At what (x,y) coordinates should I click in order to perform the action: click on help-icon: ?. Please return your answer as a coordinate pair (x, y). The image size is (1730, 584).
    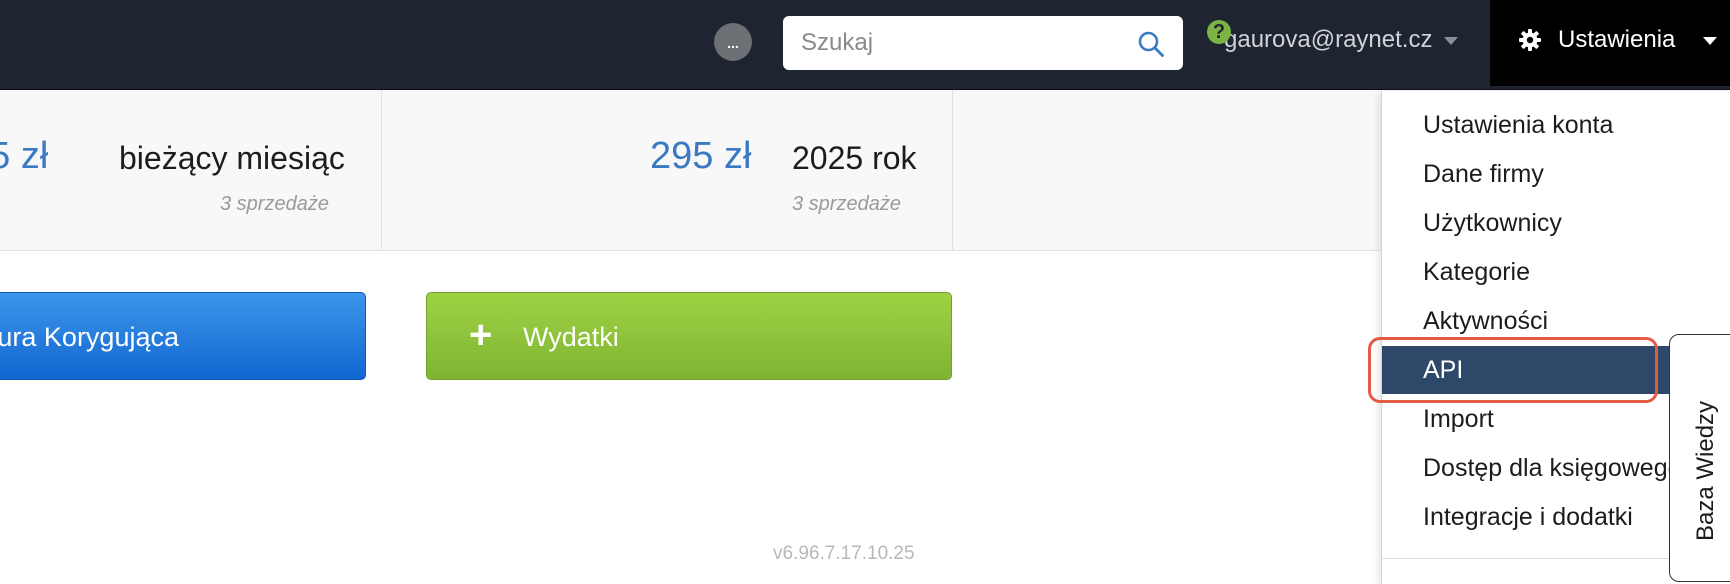
    Looking at the image, I should click on (1219, 32).